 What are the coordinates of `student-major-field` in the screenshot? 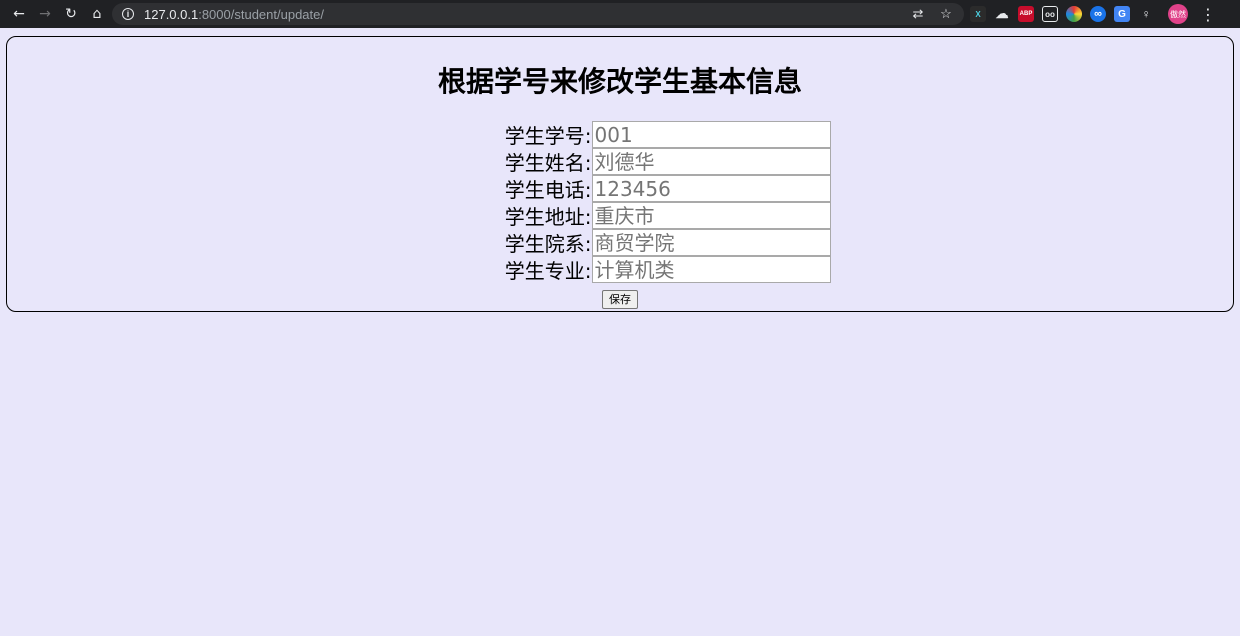 It's located at (711, 269).